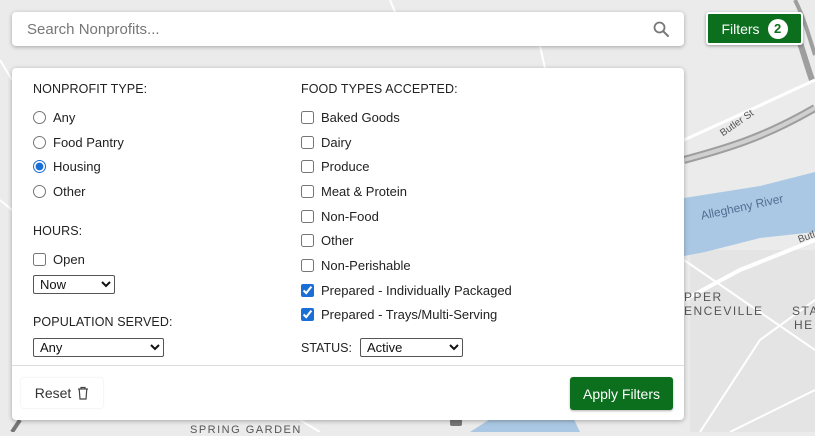  I want to click on food-types-heading: FOOD TYPES ACCEPTED:, so click(379, 89).